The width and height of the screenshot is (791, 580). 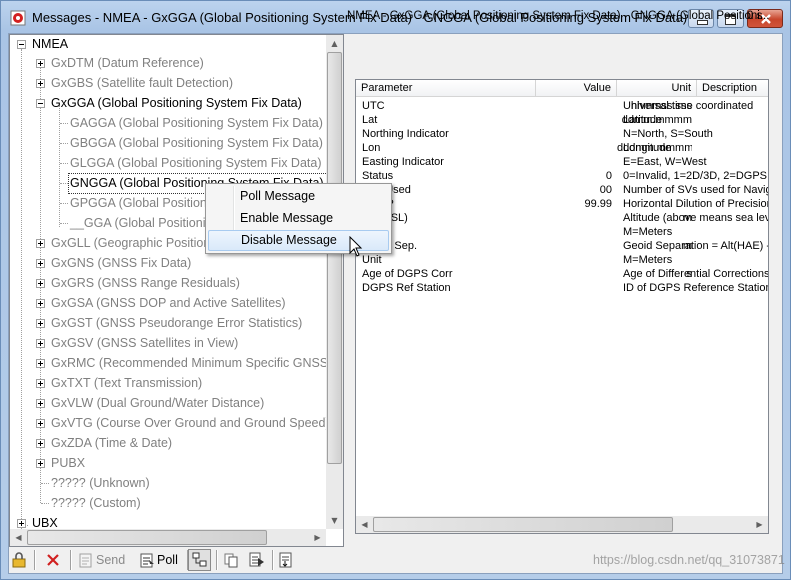 I want to click on cell-description: Latitude, so click(x=643, y=120).